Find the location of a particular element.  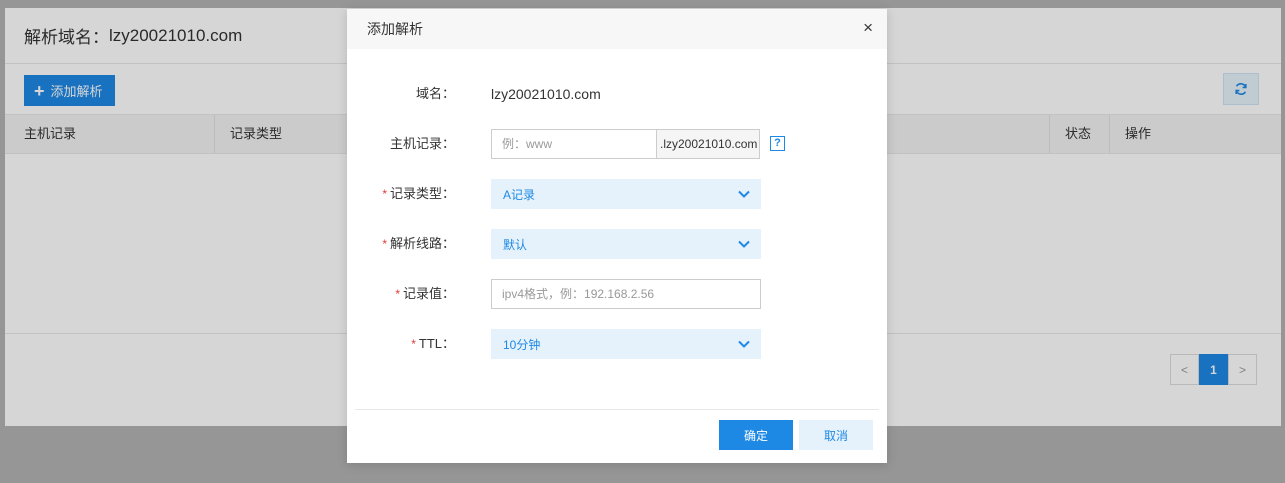

domain-label: 域名： is located at coordinates (435, 93).